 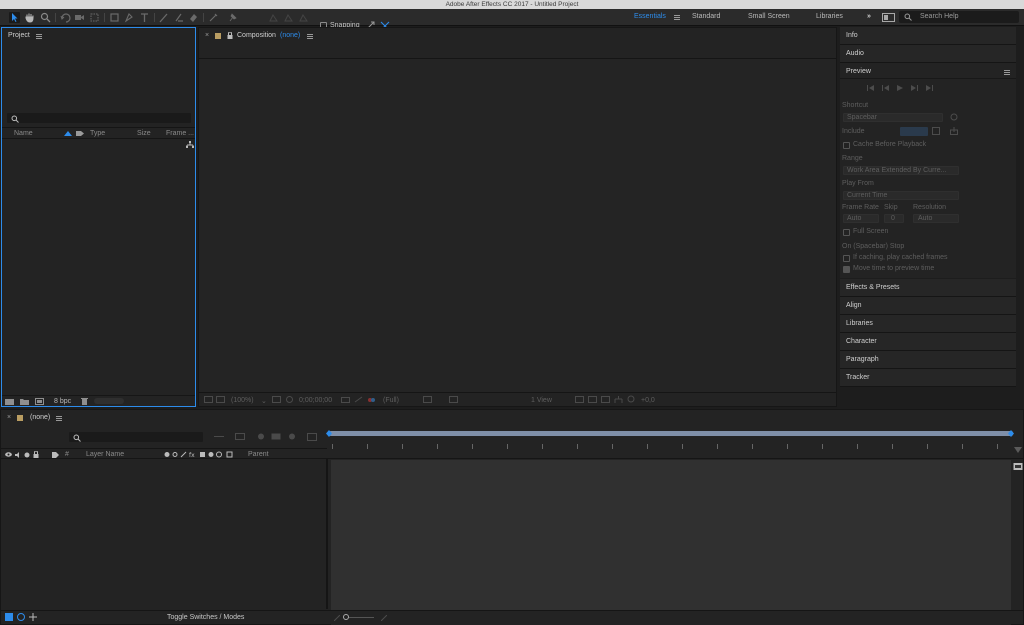 I want to click on in-out-pane-icon, so click(x=33, y=617).